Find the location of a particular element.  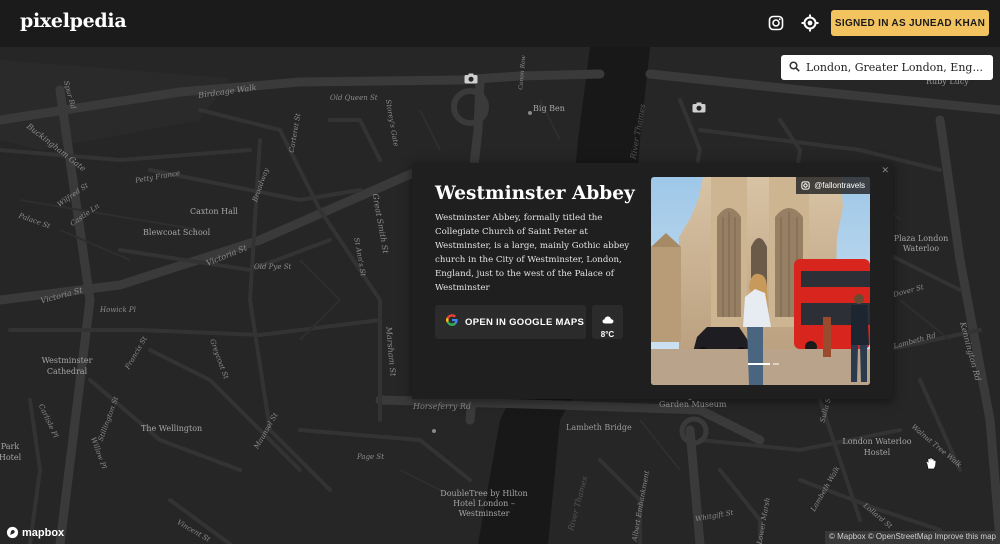

photo-credit-badge: @fallontravels is located at coordinates (833, 185).